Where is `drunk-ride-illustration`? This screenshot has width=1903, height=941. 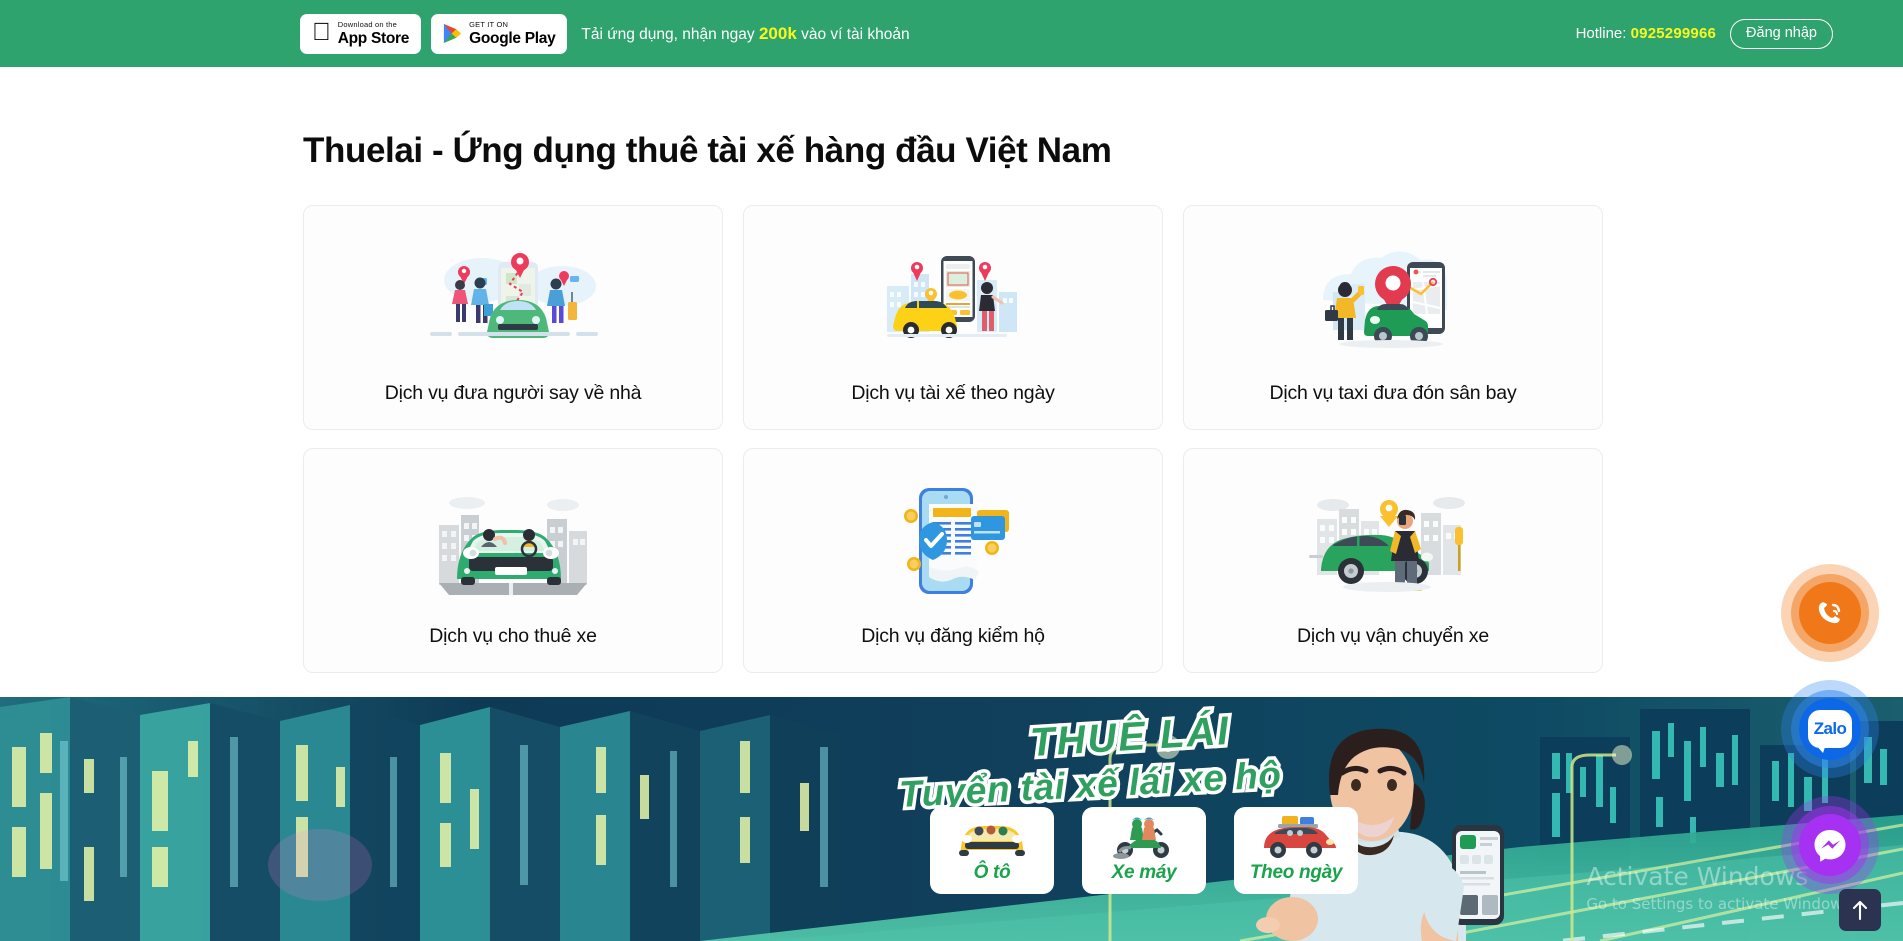 drunk-ride-illustration is located at coordinates (513, 294).